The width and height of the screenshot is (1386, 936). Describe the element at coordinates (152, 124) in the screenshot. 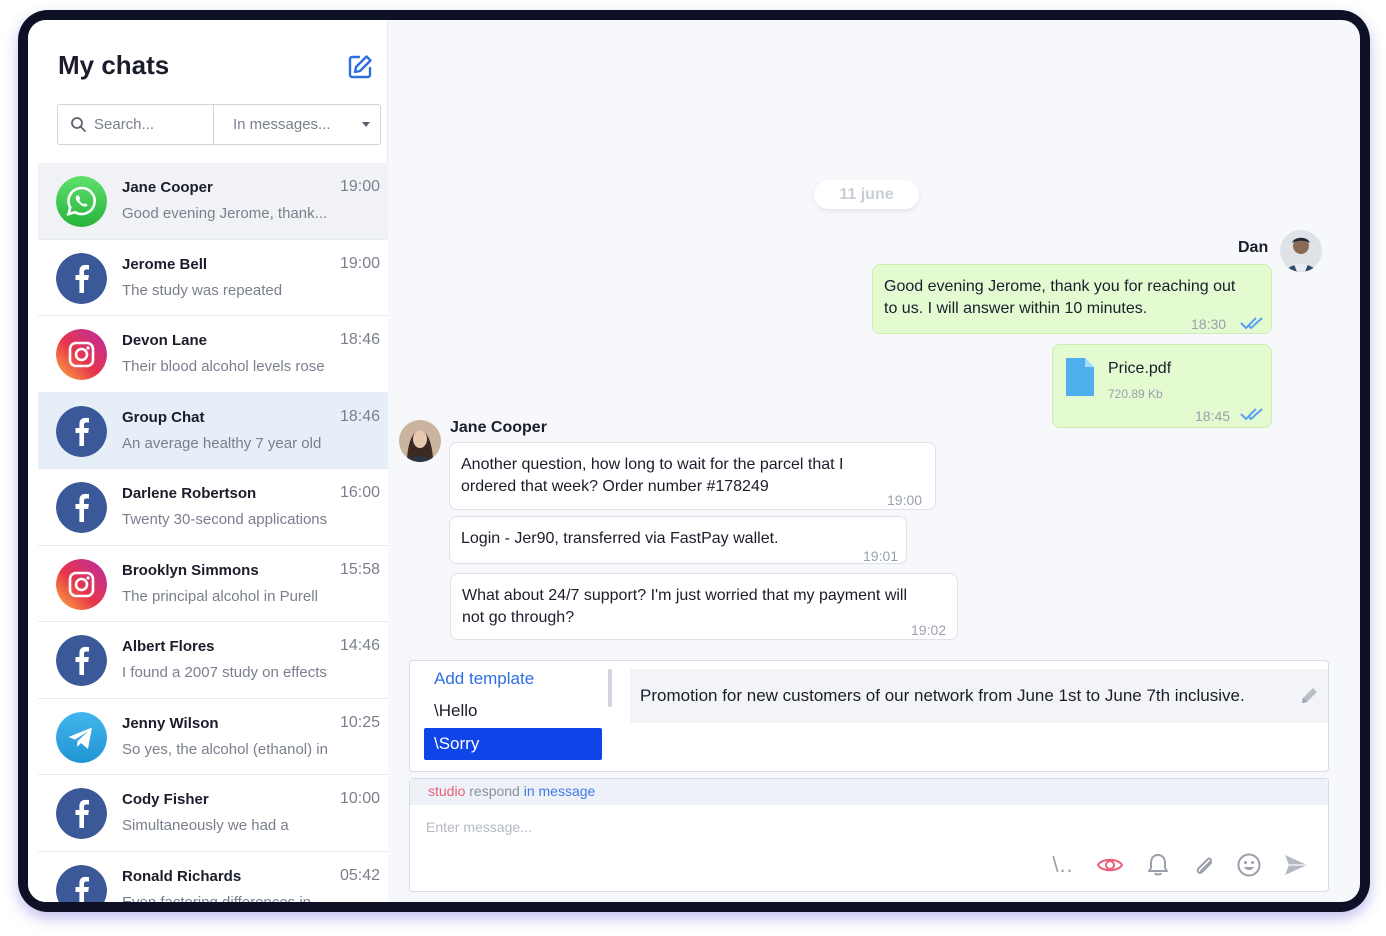

I see `search-input` at that location.